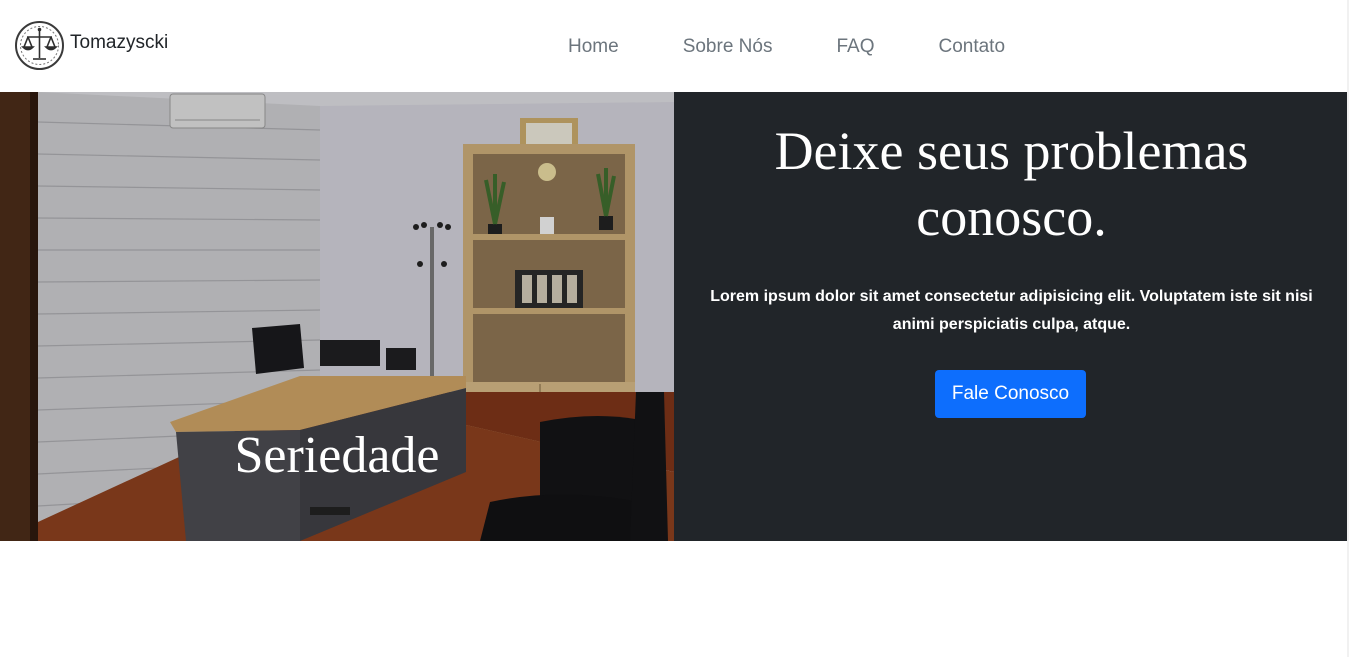 This screenshot has width=1349, height=657. What do you see at coordinates (39, 45) in the screenshot?
I see `scales-of-justice-icon` at bounding box center [39, 45].